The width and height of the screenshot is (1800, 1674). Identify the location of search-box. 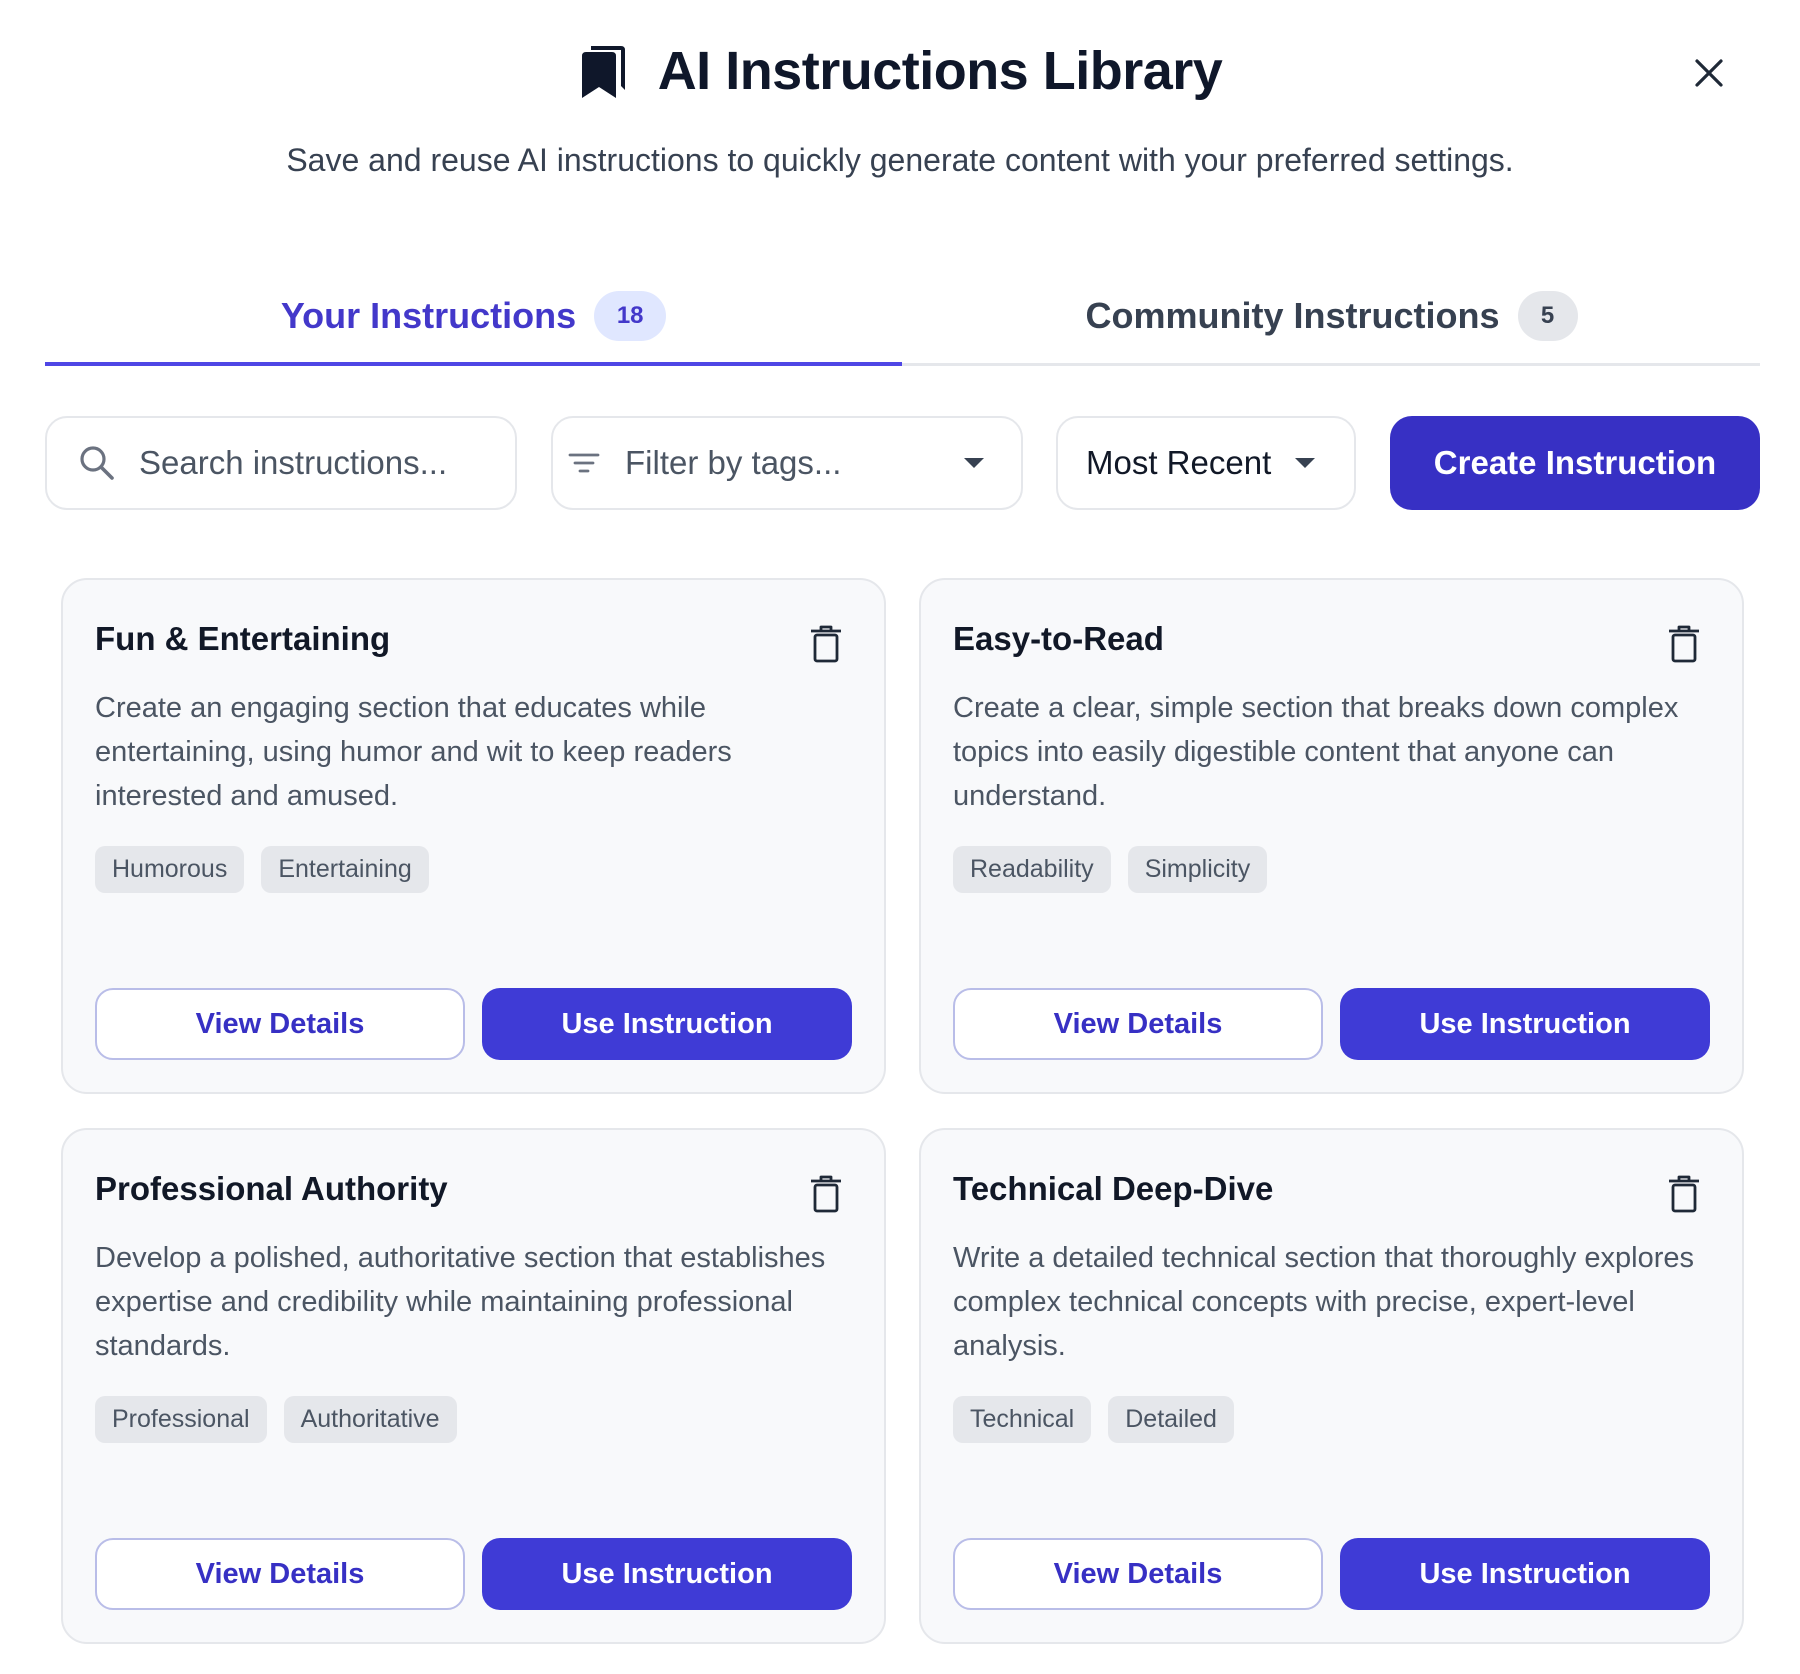
(281, 463).